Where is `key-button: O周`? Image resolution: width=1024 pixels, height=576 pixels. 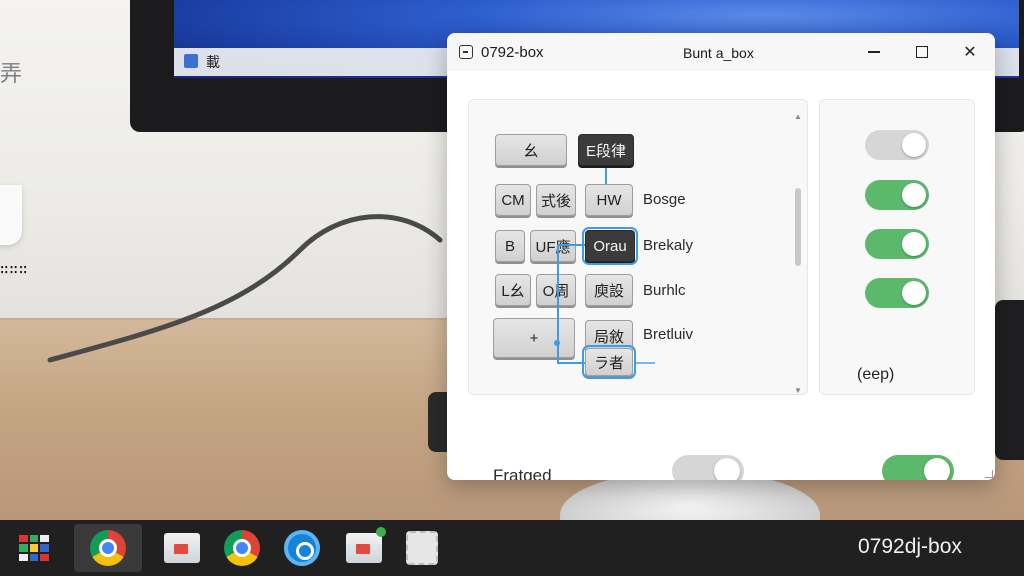 key-button: O周 is located at coordinates (556, 290).